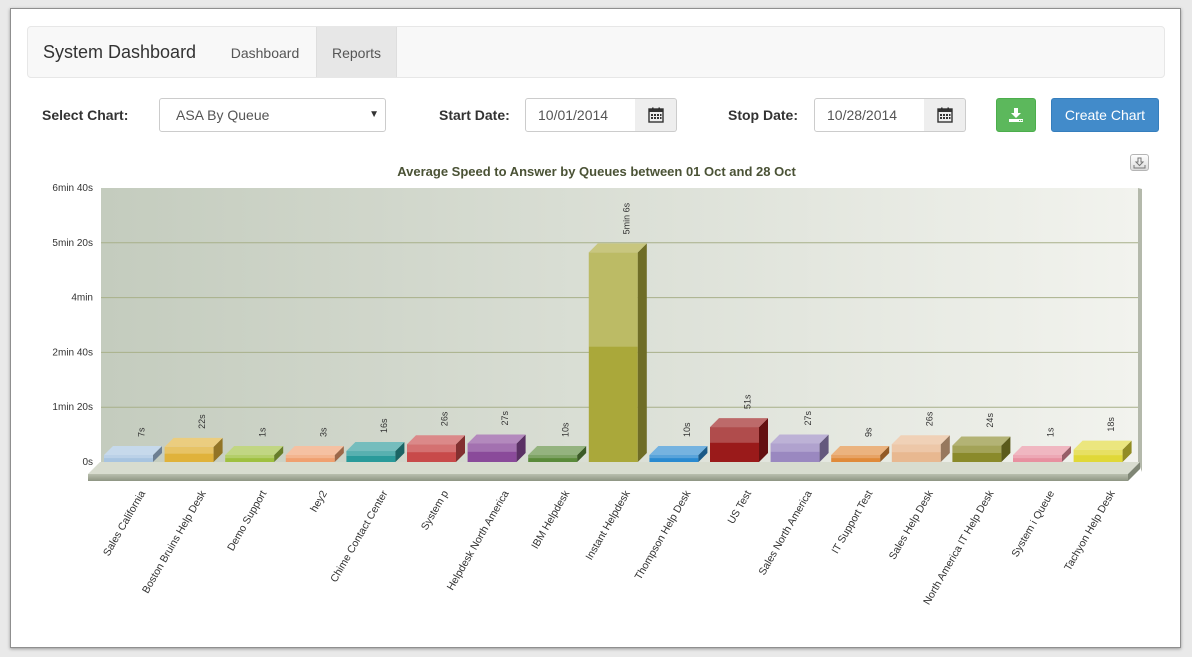  Describe the element at coordinates (174, 542) in the screenshot. I see `x-tick-label: Boston Bruins Help Desk` at that location.